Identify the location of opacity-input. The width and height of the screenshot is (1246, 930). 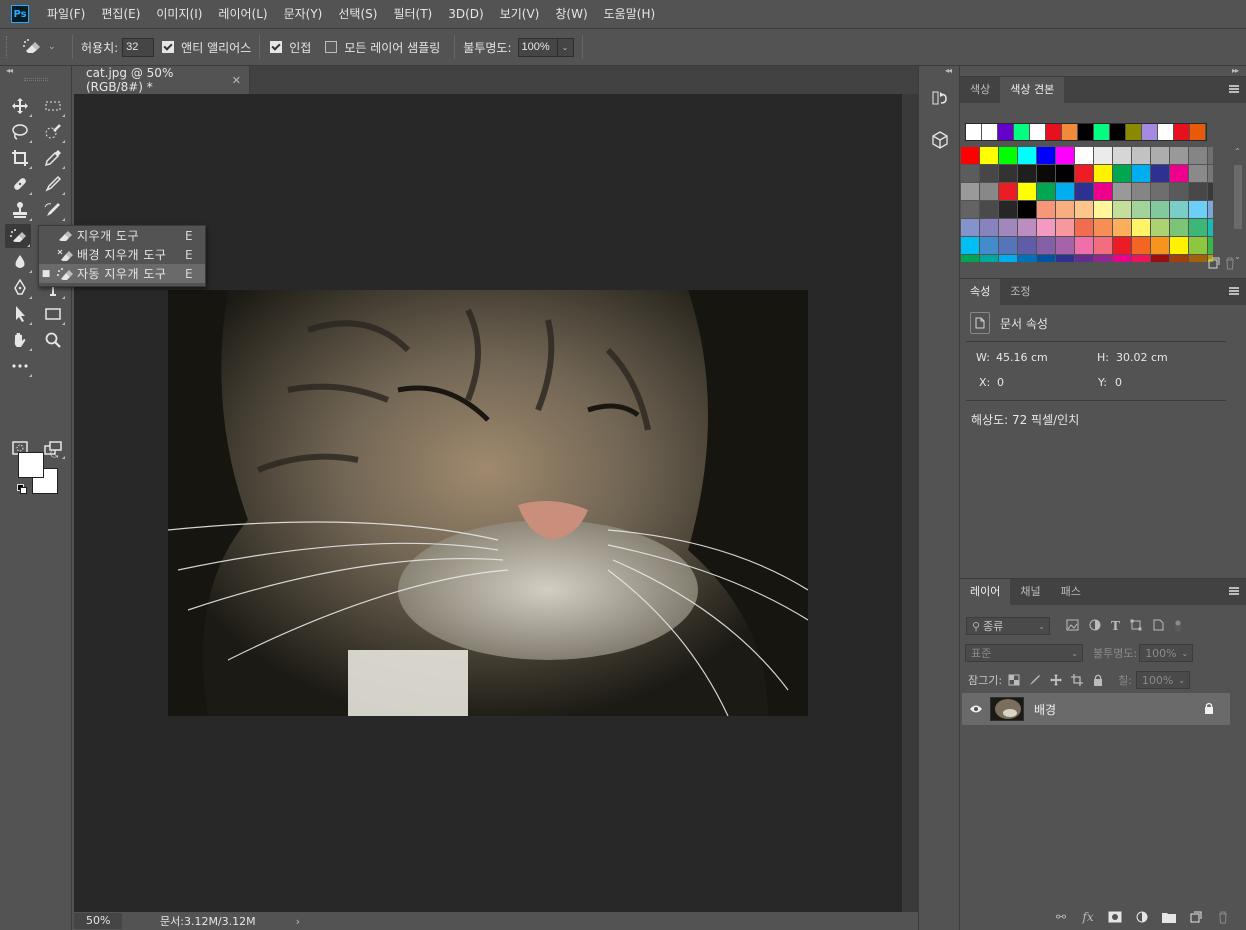
(537, 47).